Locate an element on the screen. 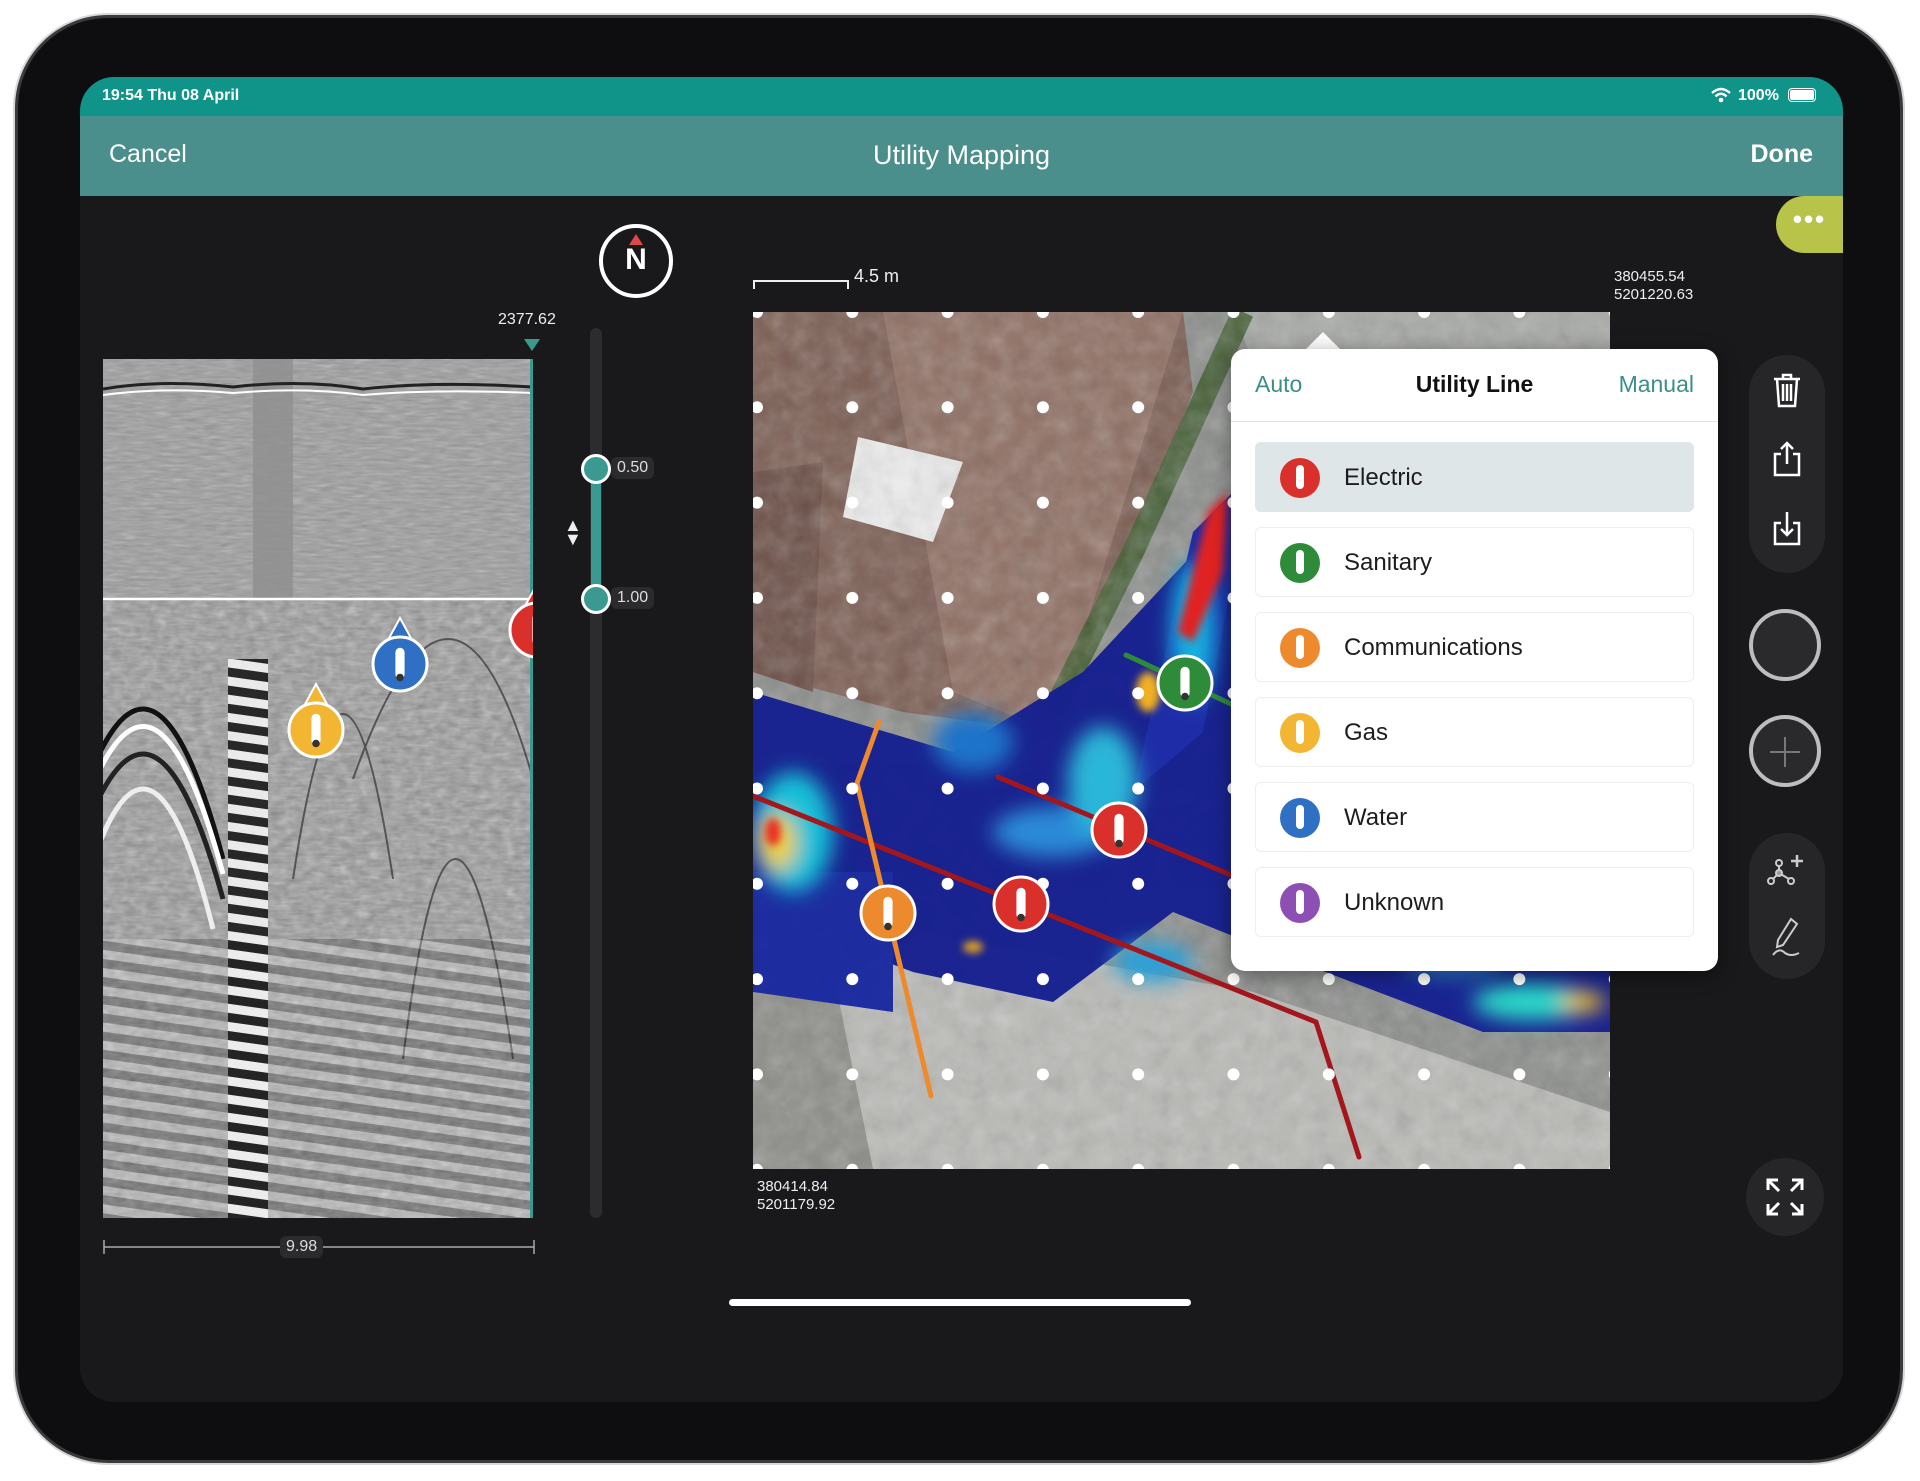  depth-bottom-value: 1.00 is located at coordinates (633, 598).